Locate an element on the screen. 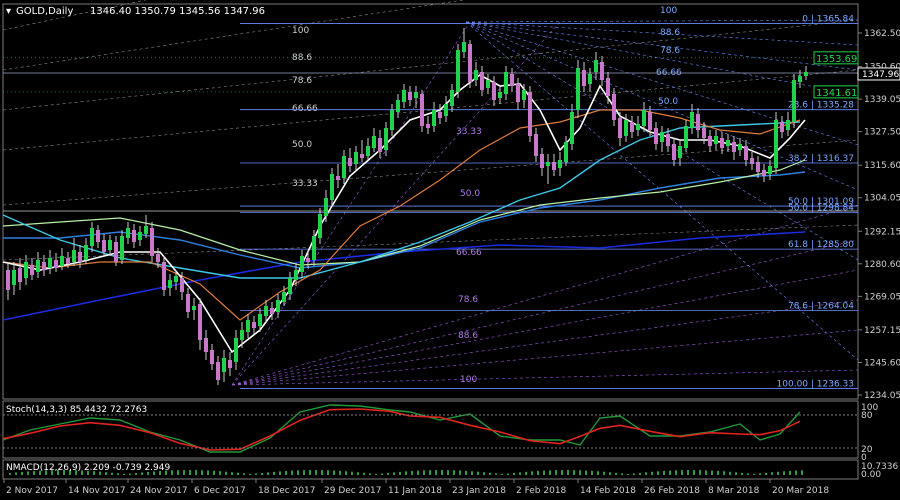  fan-label-purple: 88.6 is located at coordinates (468, 336).